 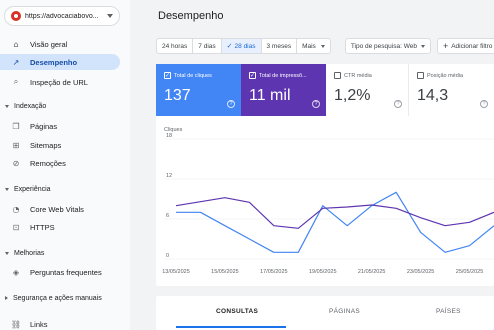 I want to click on sidebar-item-label: Core Web Vitals, so click(x=57, y=209).